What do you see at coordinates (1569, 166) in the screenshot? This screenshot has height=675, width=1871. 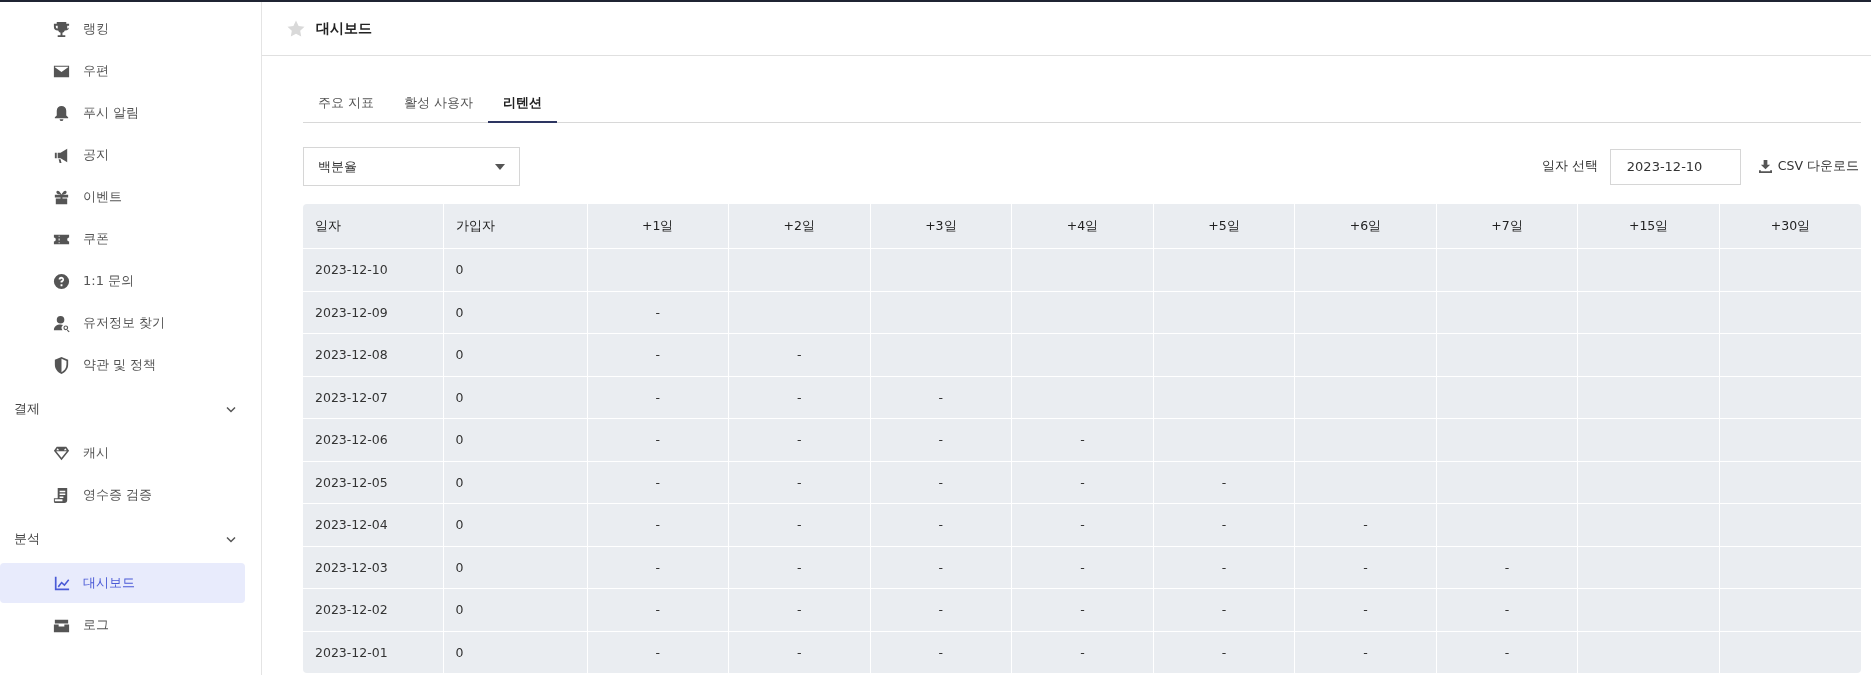 I see `date-label: 일자 선택` at bounding box center [1569, 166].